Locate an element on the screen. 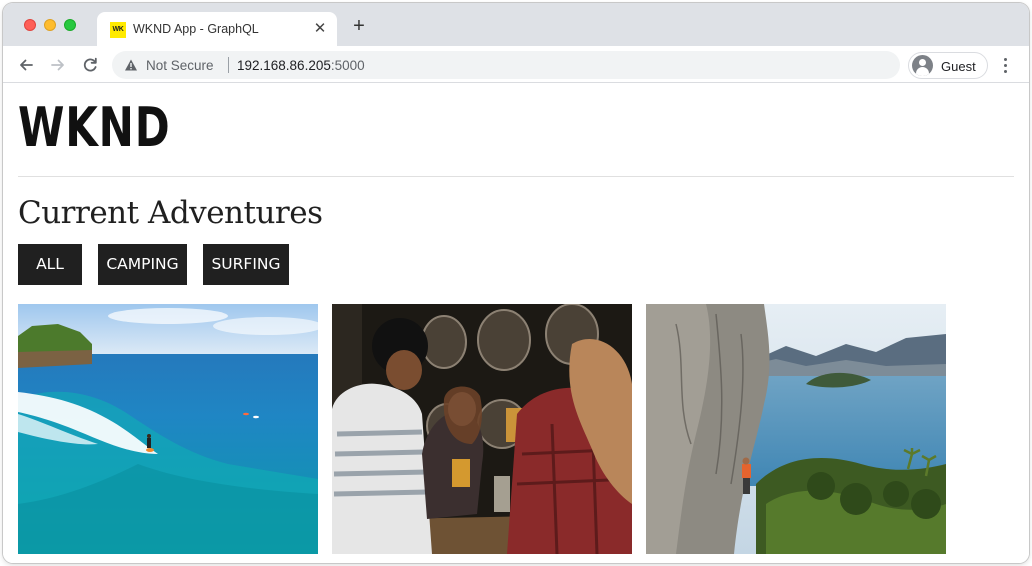 This screenshot has width=1032, height=566. forward-button is located at coordinates (58, 65).